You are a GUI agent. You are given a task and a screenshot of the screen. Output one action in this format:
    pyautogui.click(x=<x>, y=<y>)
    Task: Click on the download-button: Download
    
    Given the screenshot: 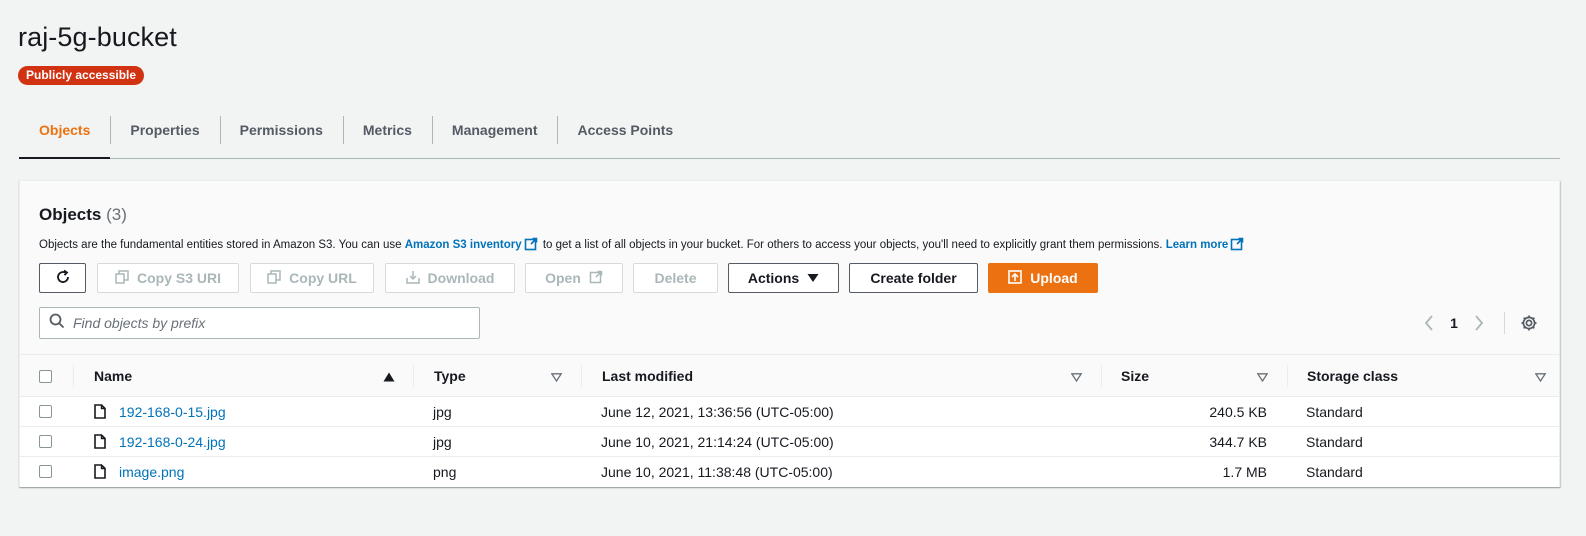 What is the action you would take?
    pyautogui.click(x=450, y=278)
    